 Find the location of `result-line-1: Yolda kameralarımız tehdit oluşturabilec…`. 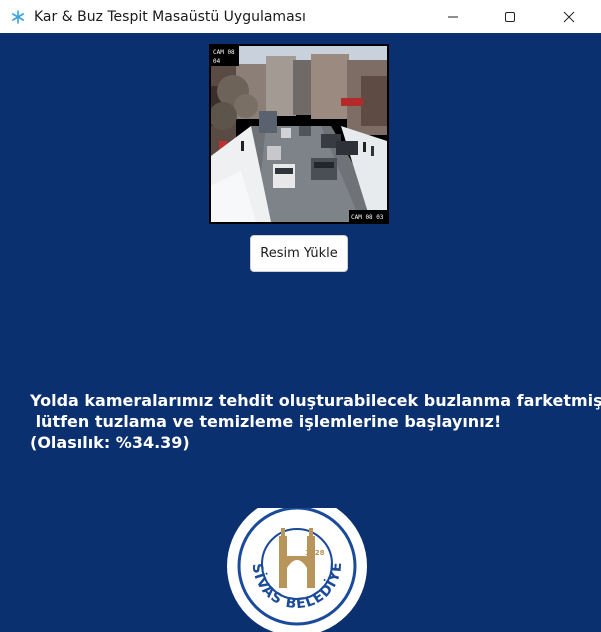

result-line-1: Yolda kameralarımız tehdit oluşturabilec… is located at coordinates (315, 400).